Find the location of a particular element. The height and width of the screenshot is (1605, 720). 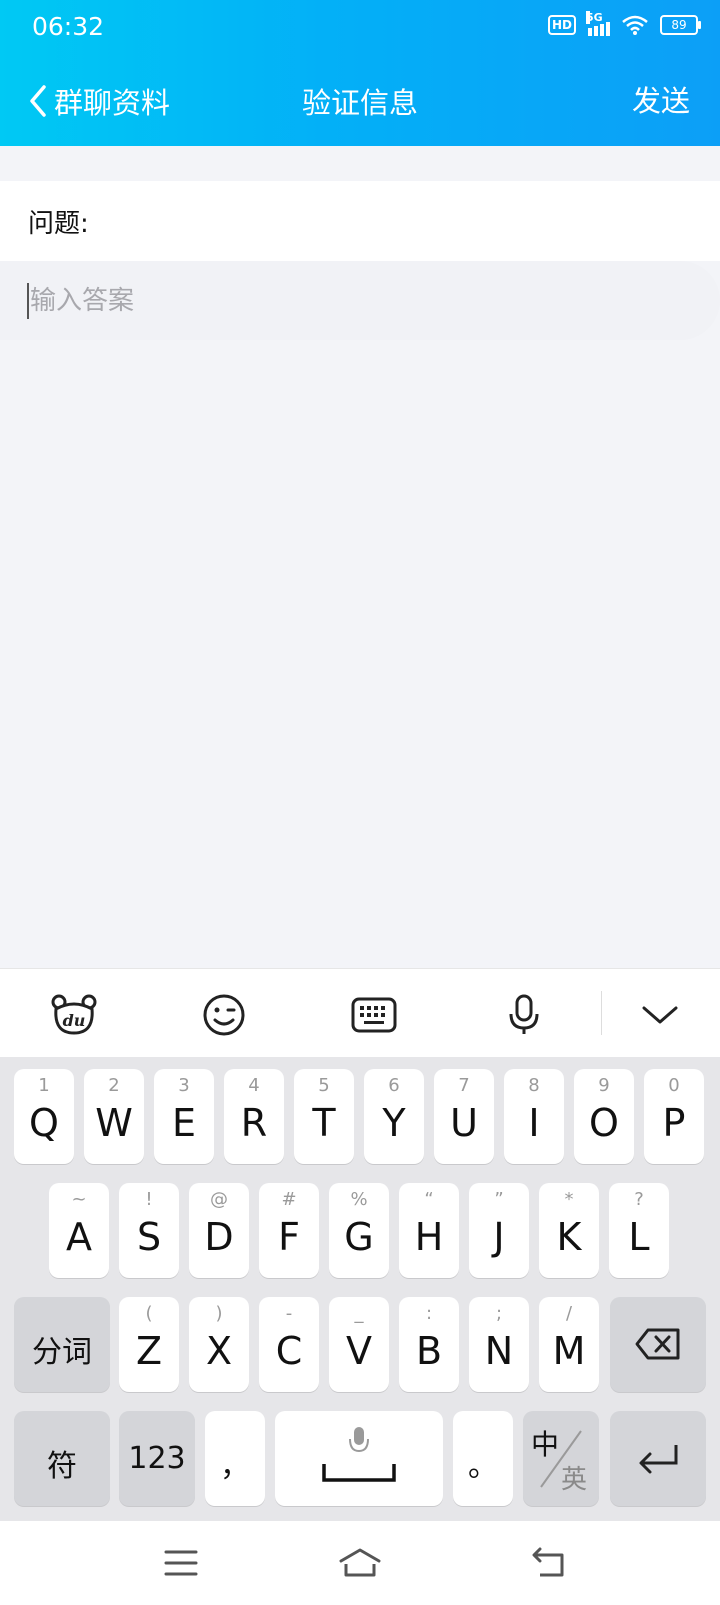

answer-input is located at coordinates (360, 301).